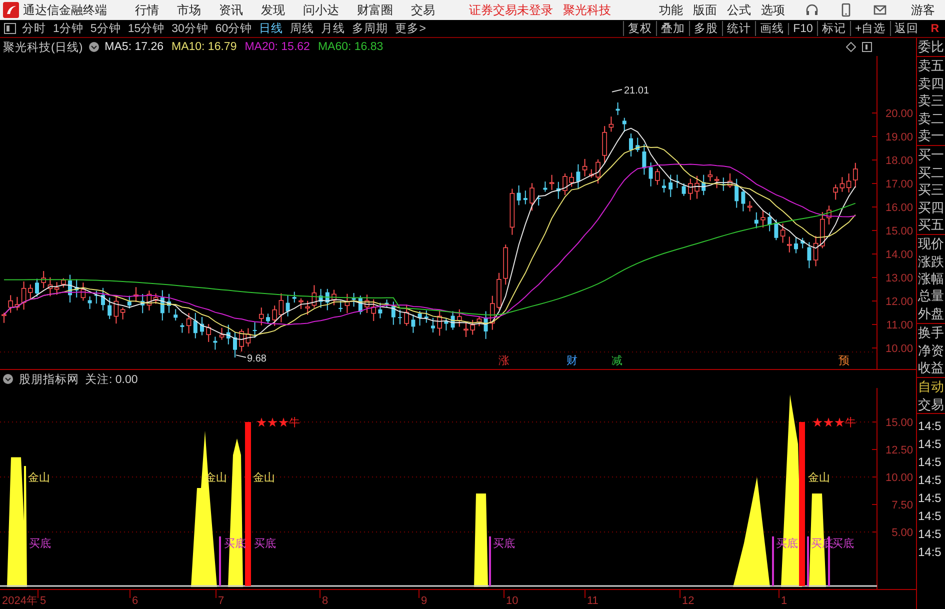 This screenshot has height=609, width=945. What do you see at coordinates (771, 28) in the screenshot?
I see `toolbar-button: 画线` at bounding box center [771, 28].